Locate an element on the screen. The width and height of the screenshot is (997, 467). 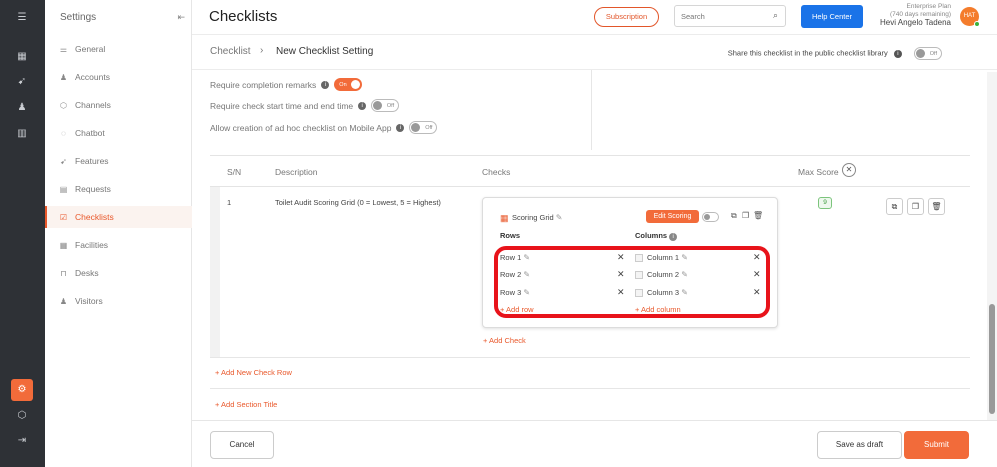
sidebar-item-accounts: ♟ Accounts is located at coordinates (118, 77).